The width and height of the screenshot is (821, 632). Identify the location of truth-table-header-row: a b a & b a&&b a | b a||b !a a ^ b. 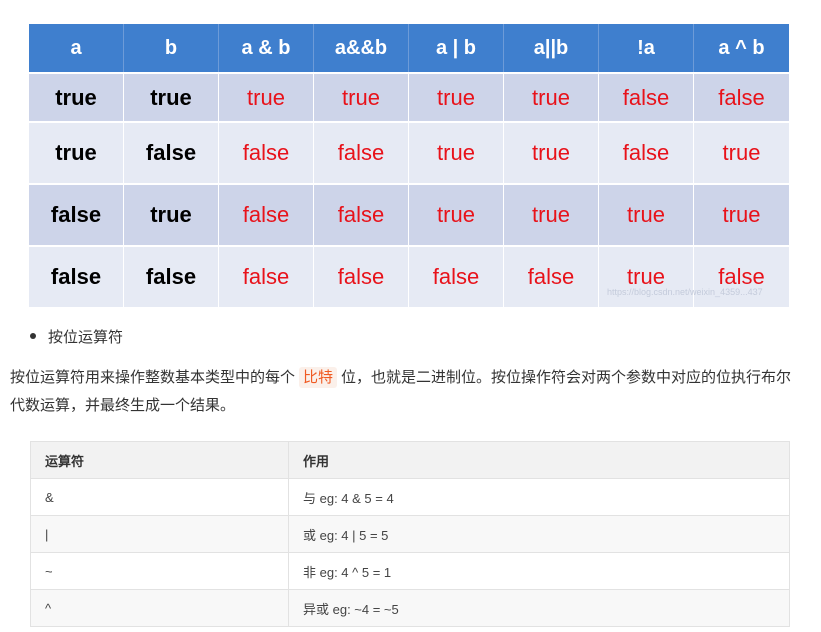
(409, 48).